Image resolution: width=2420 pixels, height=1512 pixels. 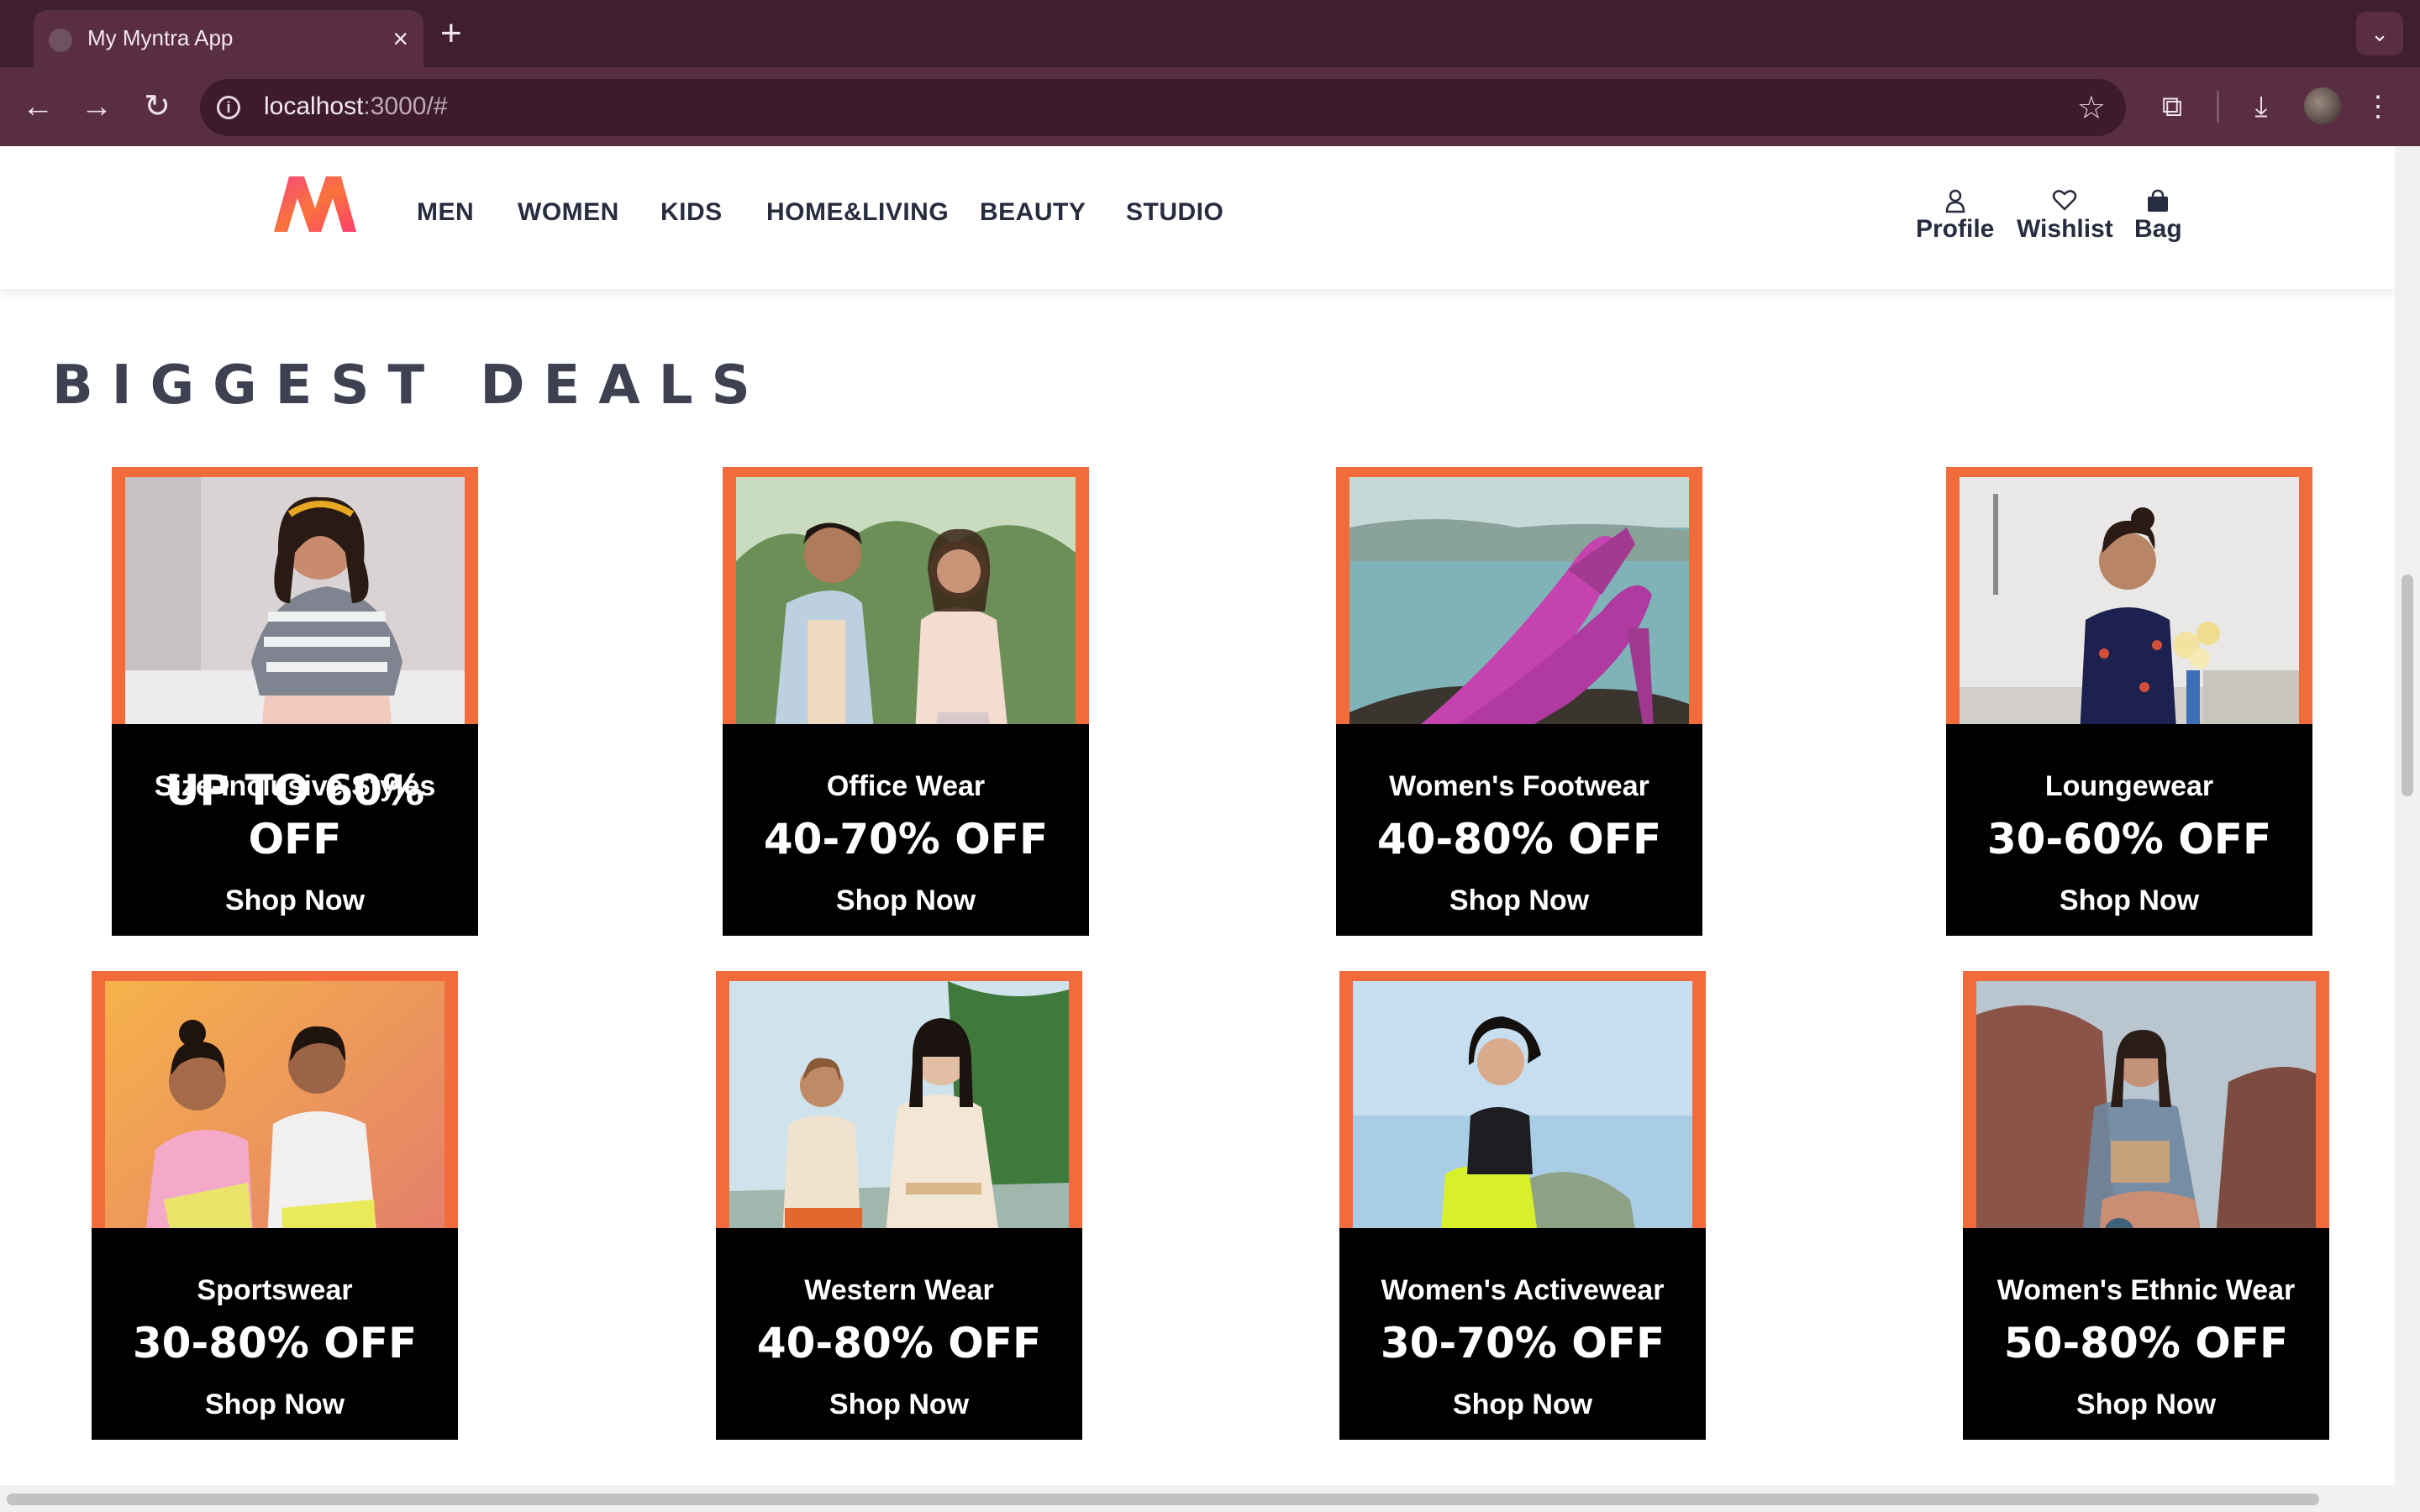 I want to click on deal-offer: 30-70% OFF, so click(x=1523, y=1343).